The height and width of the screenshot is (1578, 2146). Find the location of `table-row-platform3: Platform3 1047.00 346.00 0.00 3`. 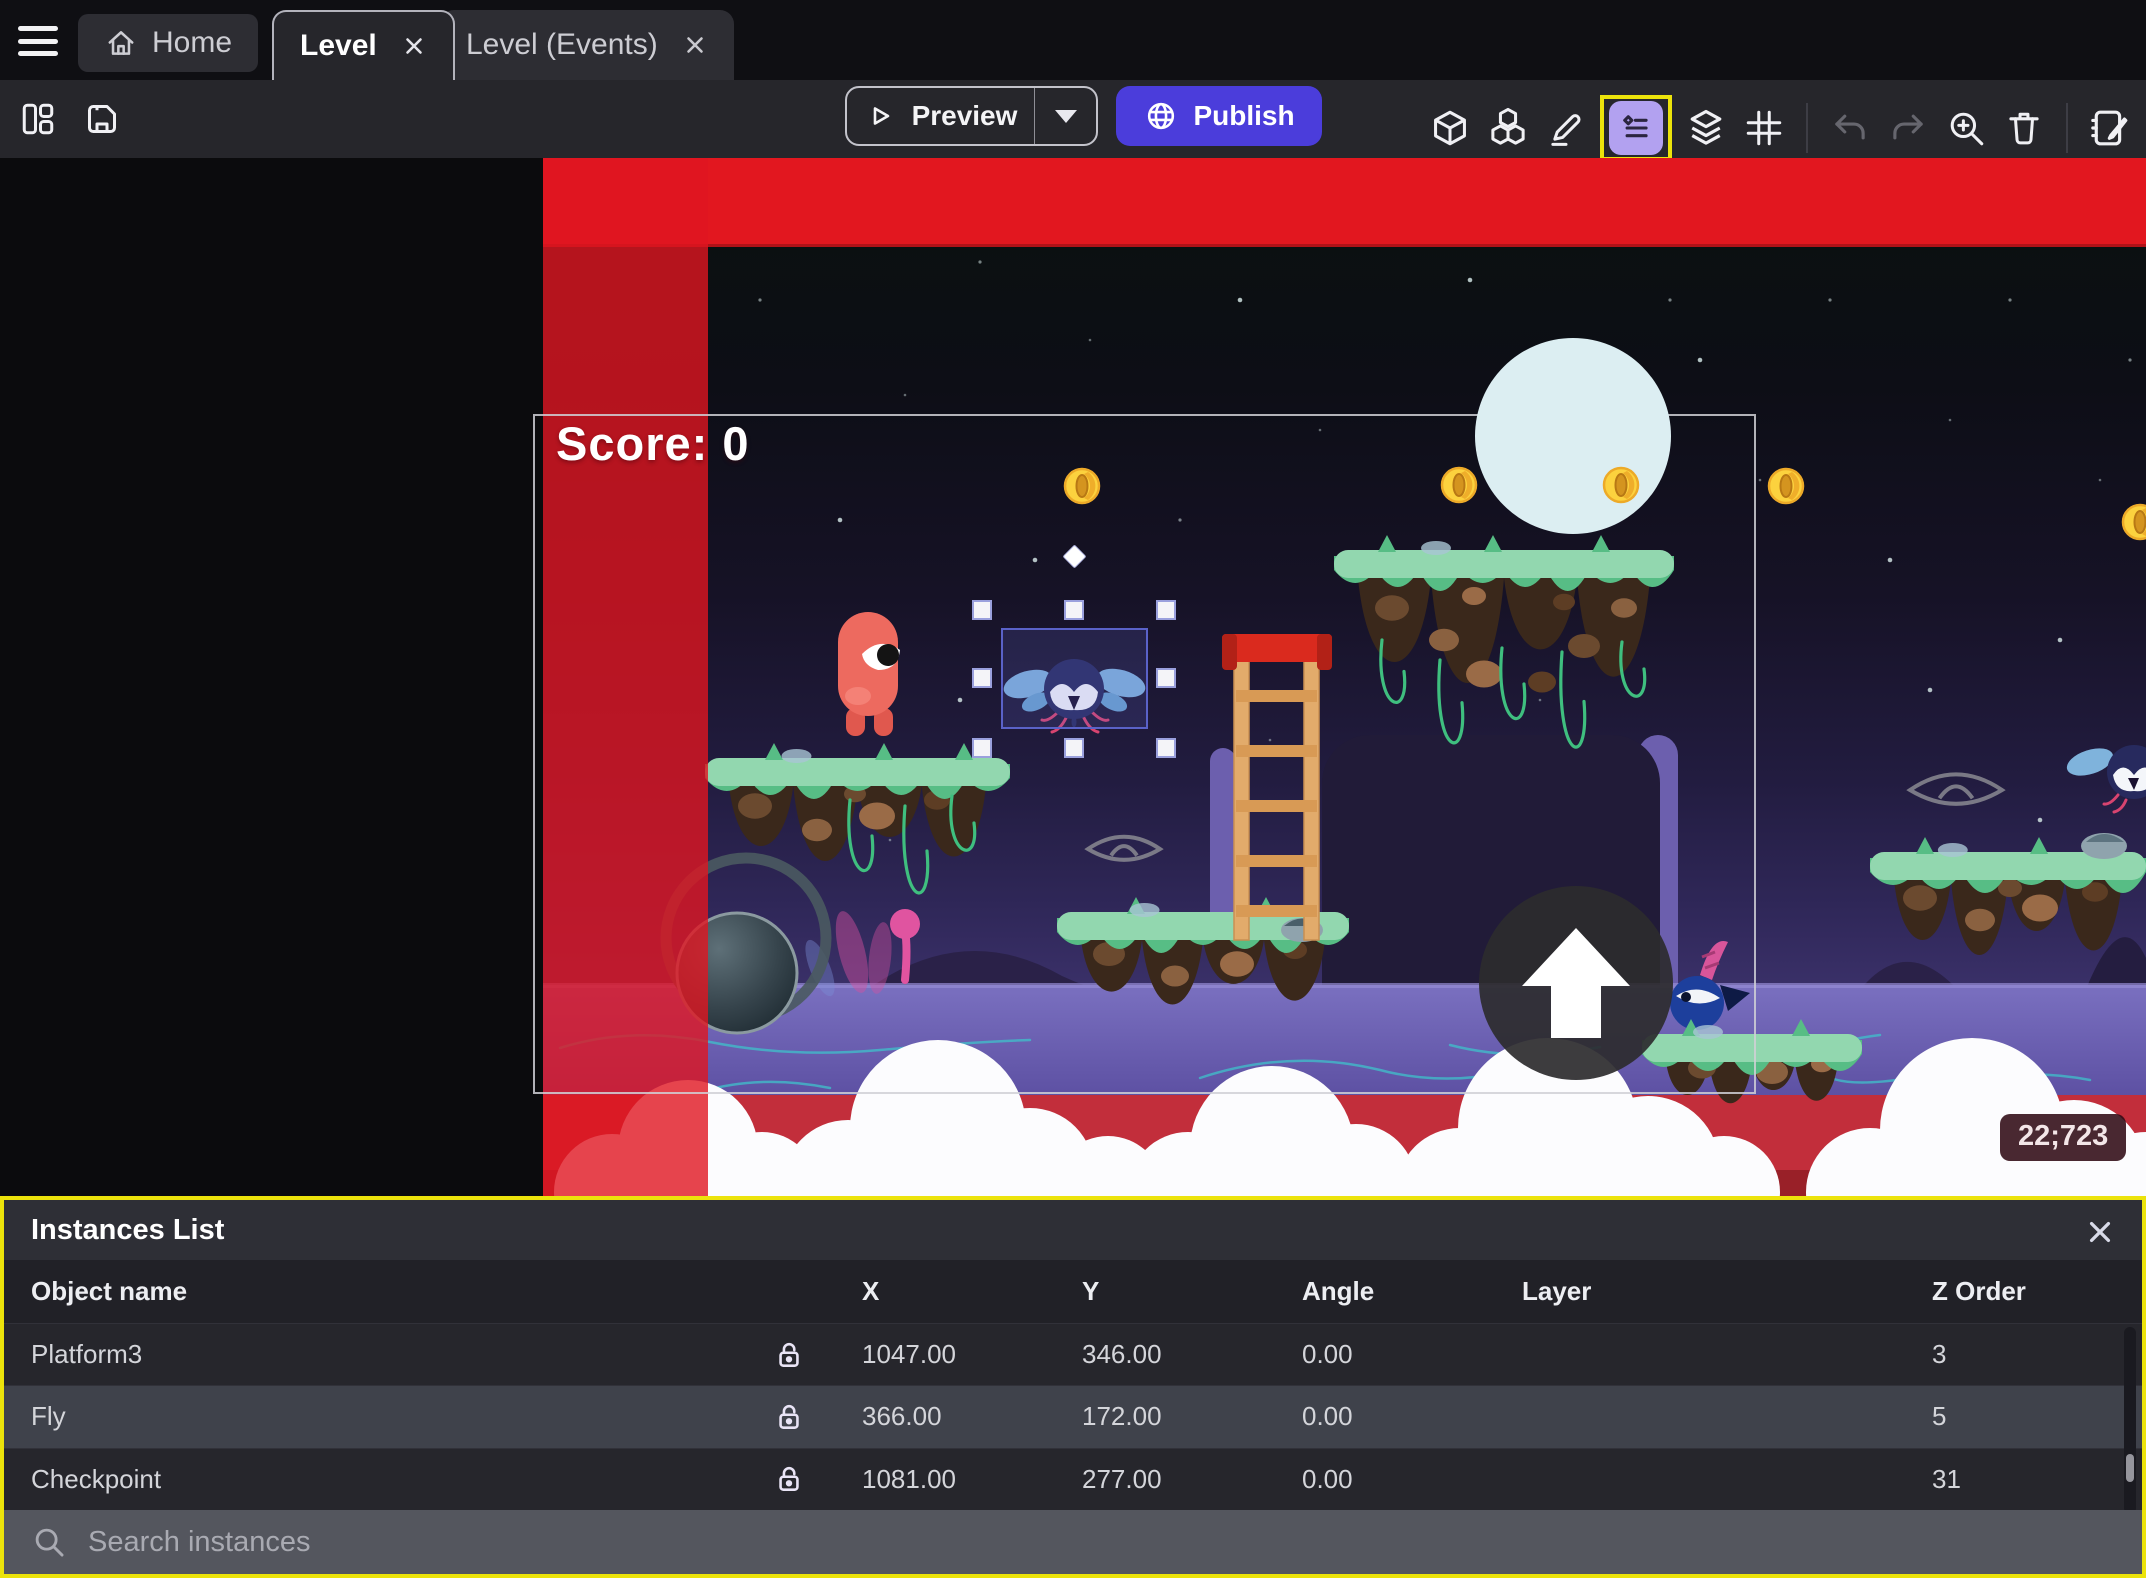

table-row-platform3: Platform3 1047.00 346.00 0.00 3 is located at coordinates (1073, 1354).